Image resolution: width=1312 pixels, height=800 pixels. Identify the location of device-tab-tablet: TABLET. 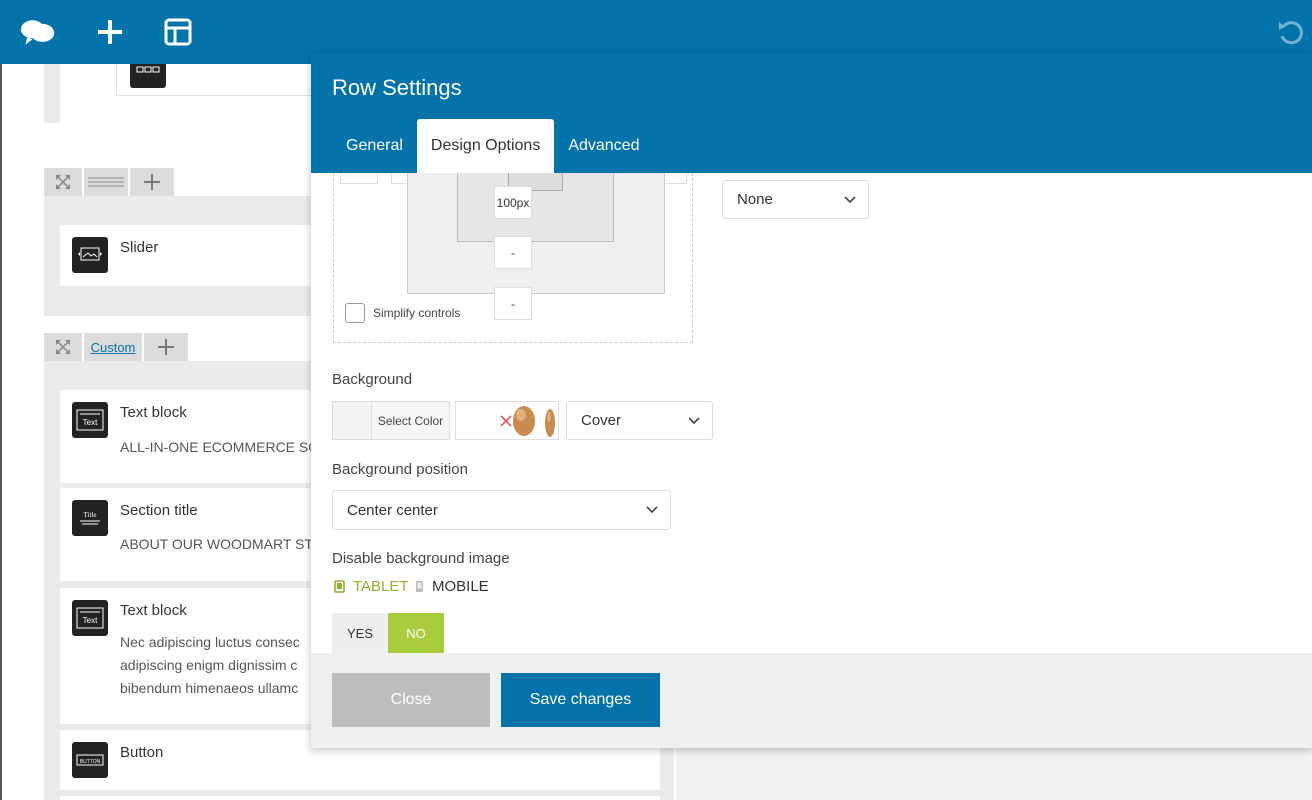
(371, 586).